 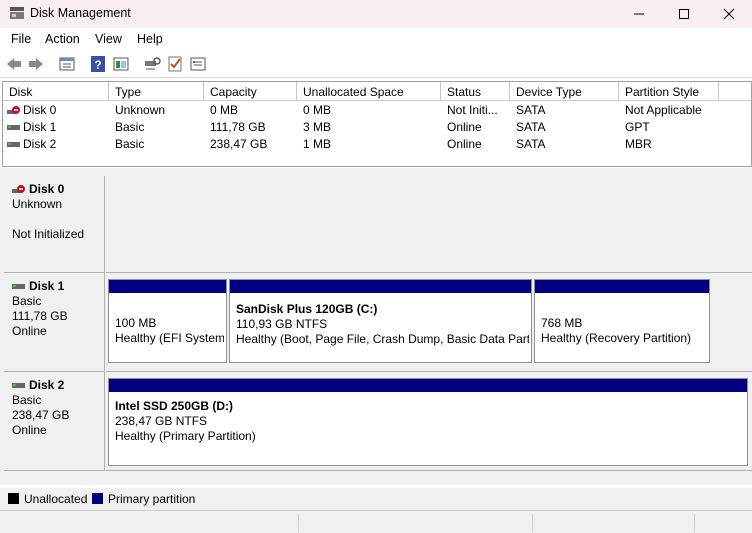 I want to click on maximize-button, so click(x=684, y=14).